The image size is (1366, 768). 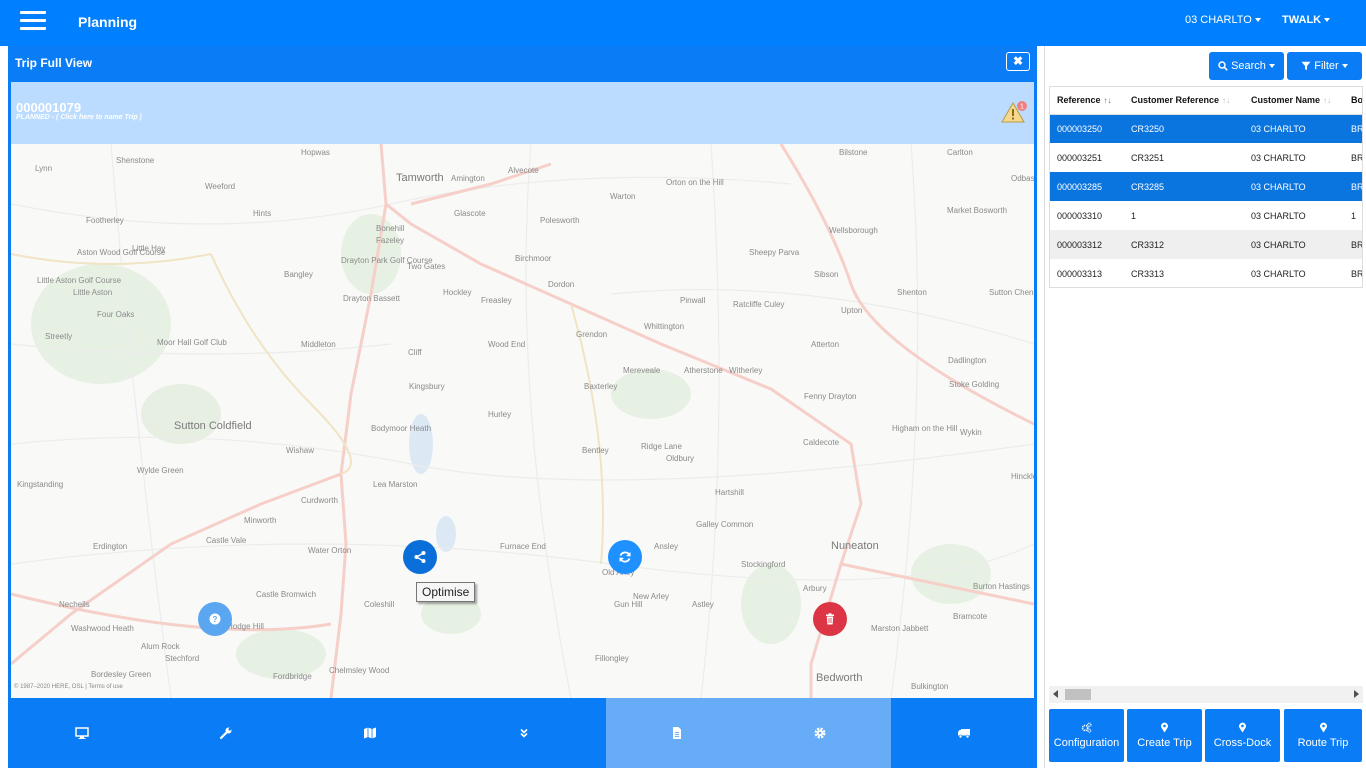 What do you see at coordinates (315, 152) in the screenshot?
I see `map-place: Hopwas` at bounding box center [315, 152].